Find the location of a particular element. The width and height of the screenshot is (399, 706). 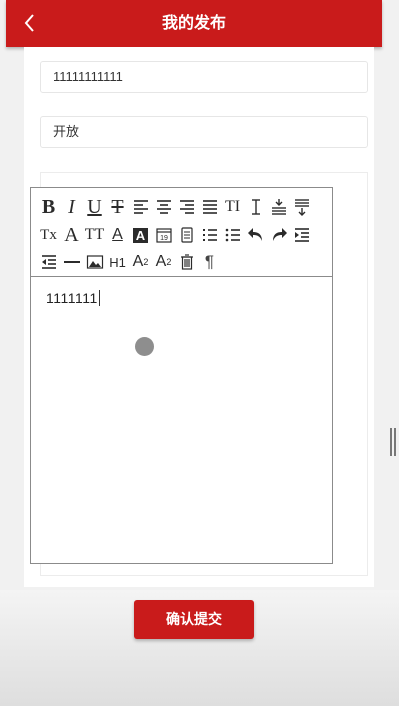

row-spacing-top-icon is located at coordinates (278, 207).